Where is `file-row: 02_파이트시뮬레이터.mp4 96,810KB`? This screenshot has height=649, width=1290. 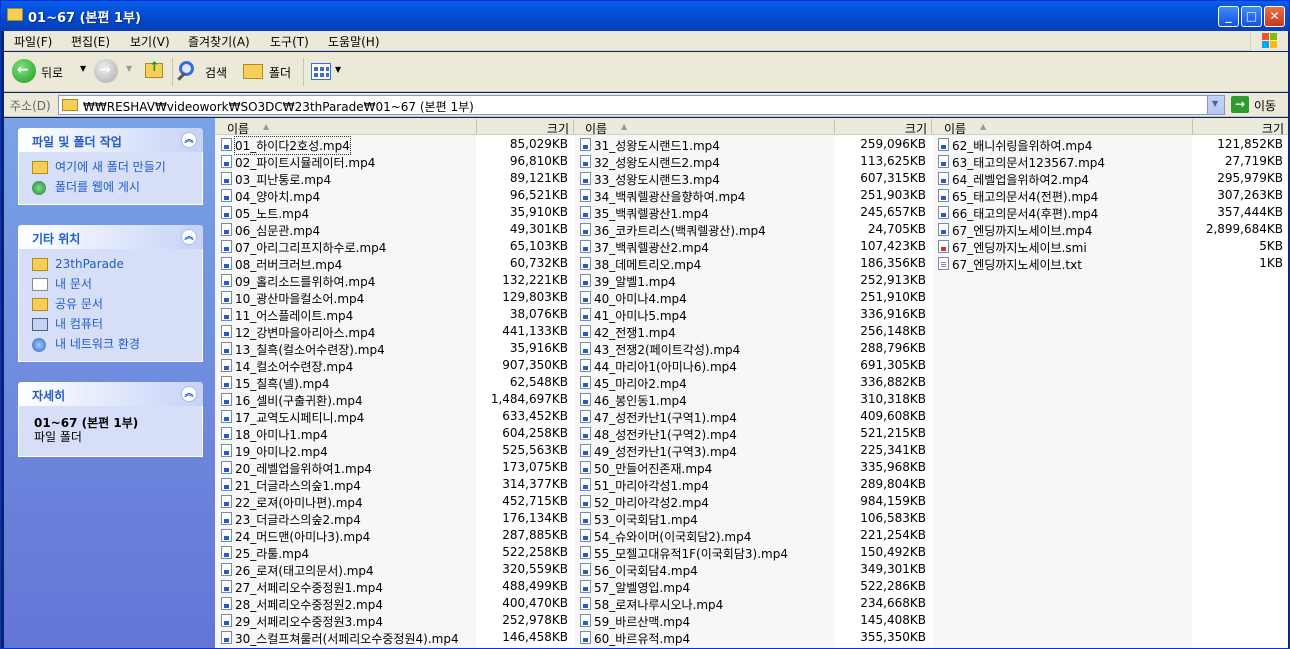 file-row: 02_파이트시뮬레이터.mp4 96,810KB is located at coordinates (395, 161).